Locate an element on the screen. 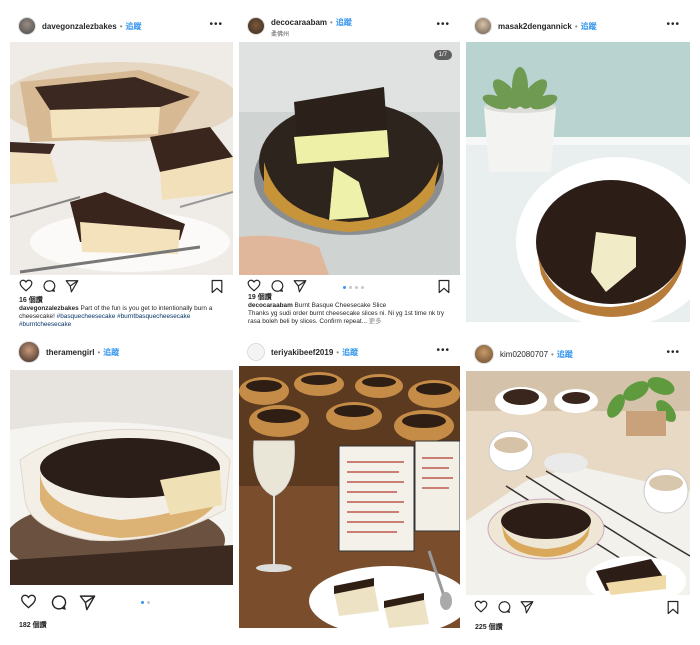  like-count: 19 個讚 is located at coordinates (260, 297).